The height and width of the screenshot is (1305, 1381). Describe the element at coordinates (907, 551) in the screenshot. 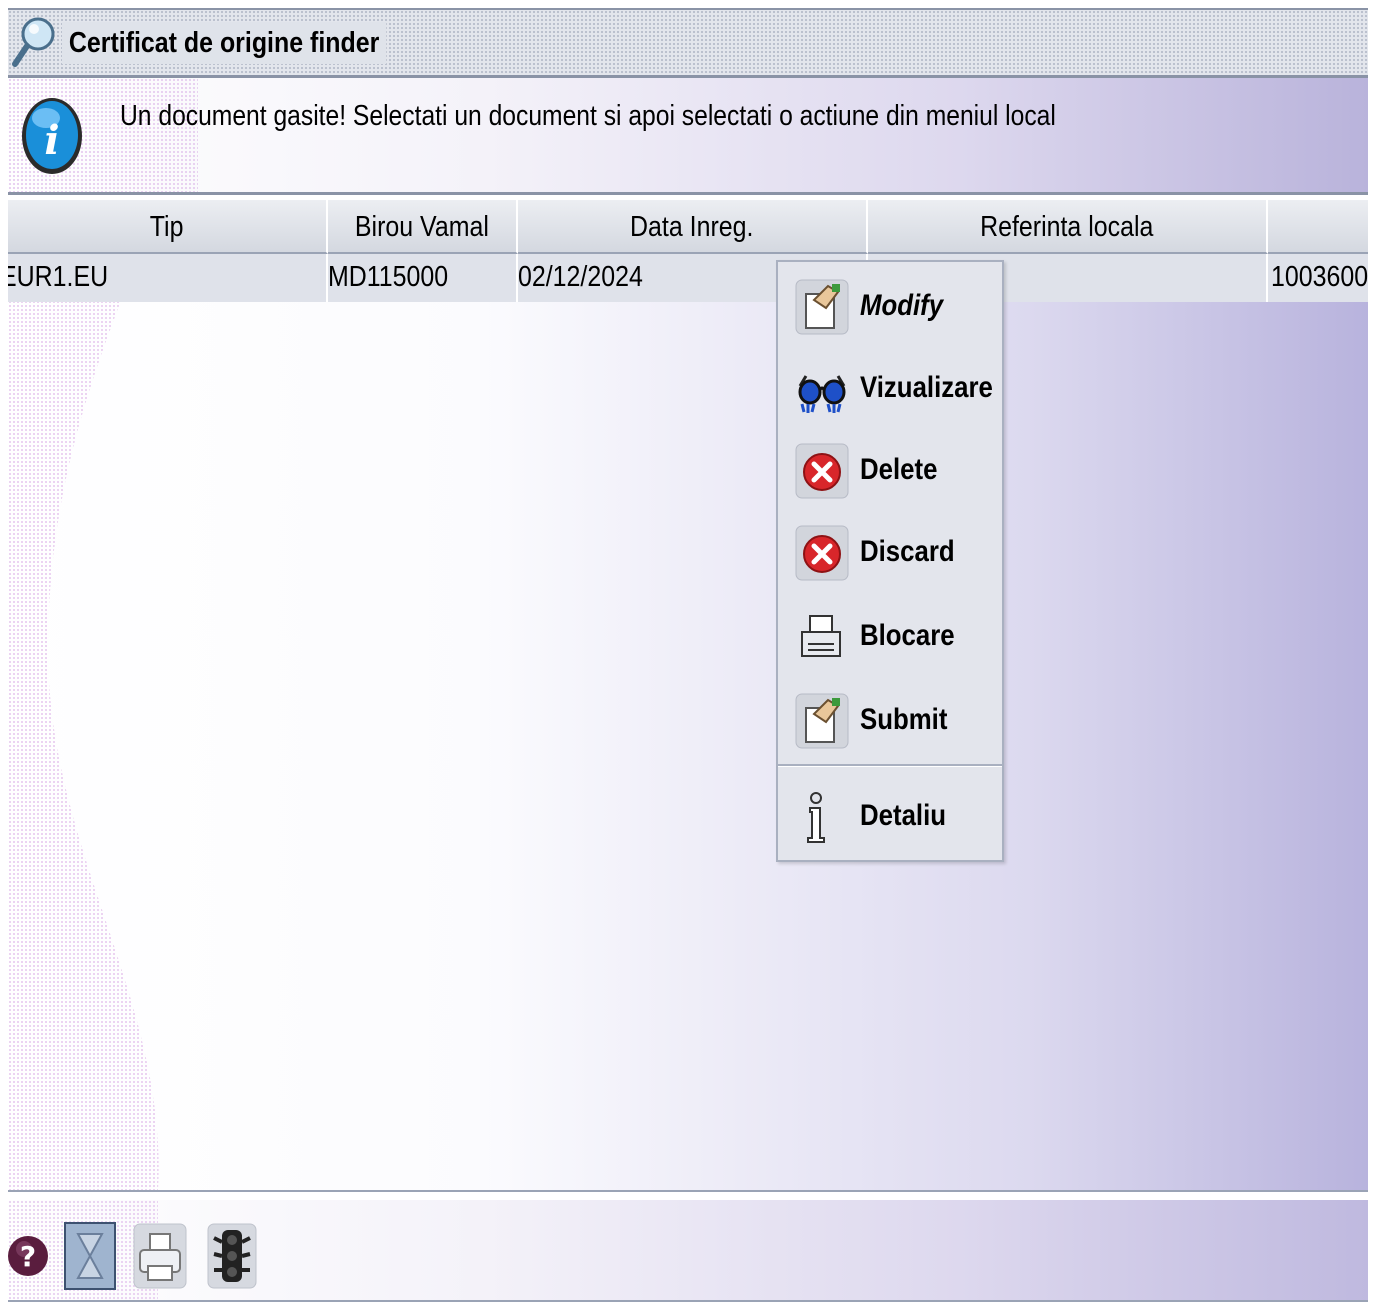

I see `menu-item-label: Discard` at that location.